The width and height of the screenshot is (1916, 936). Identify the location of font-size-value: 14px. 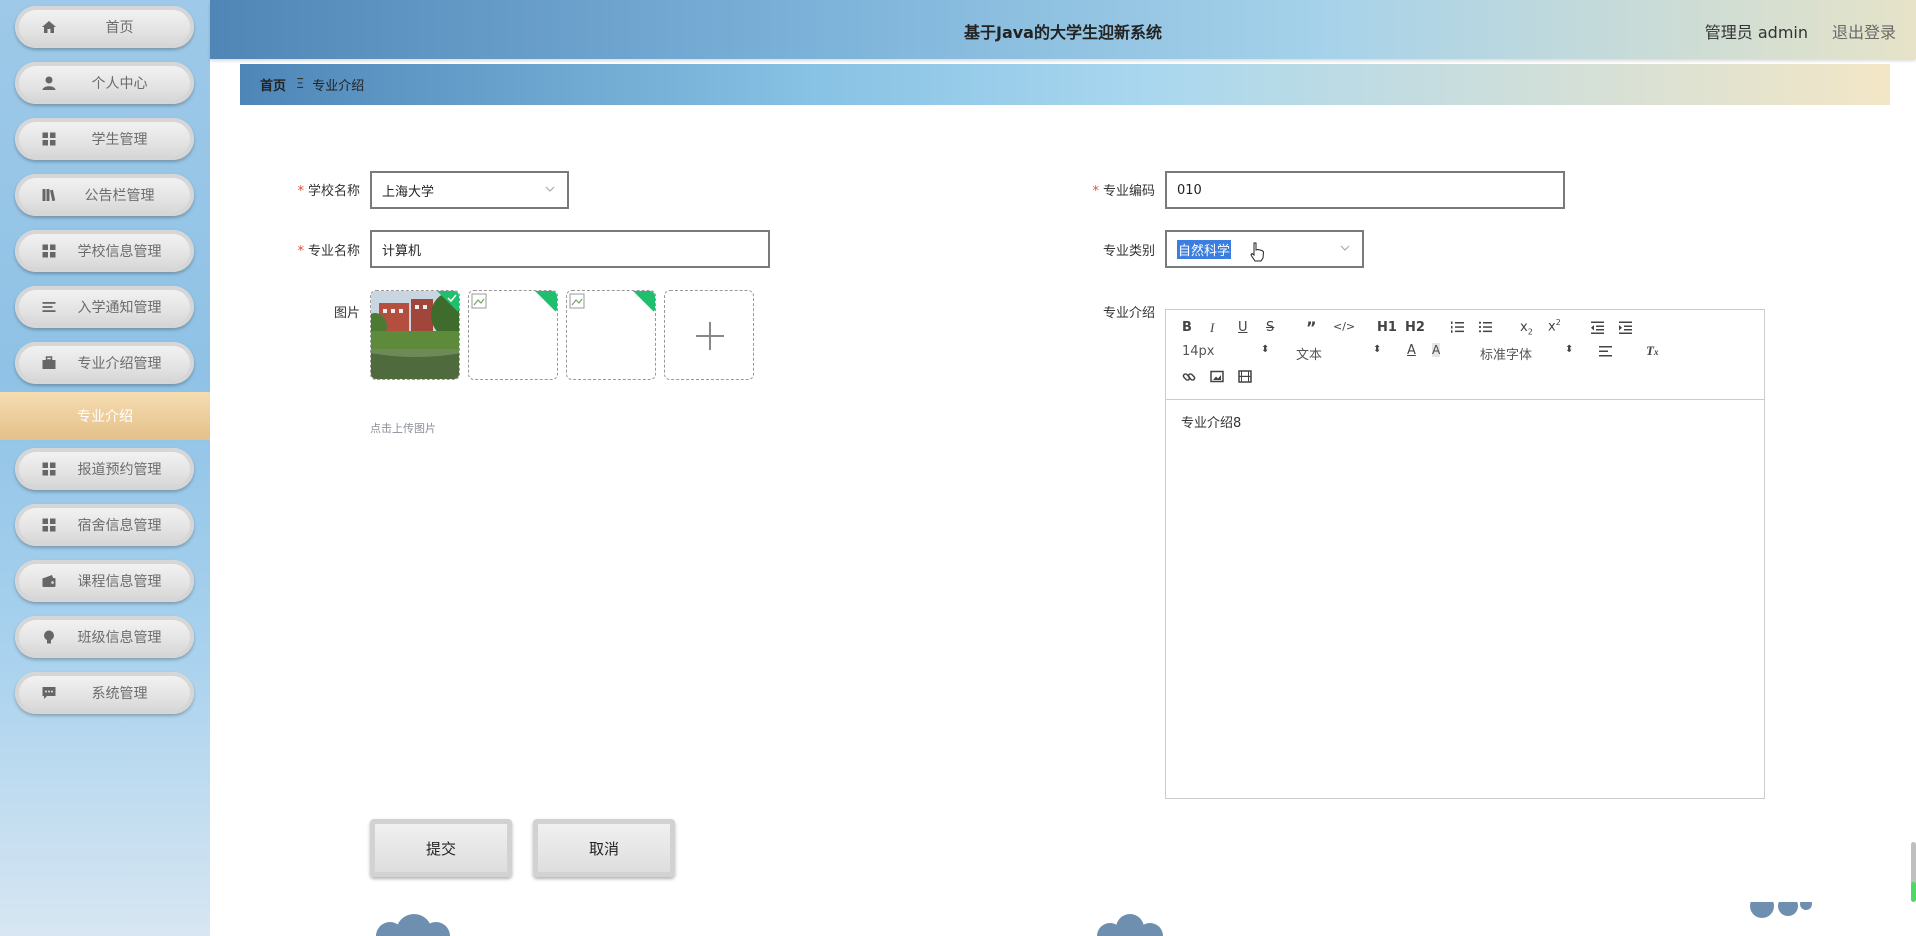
(1198, 351).